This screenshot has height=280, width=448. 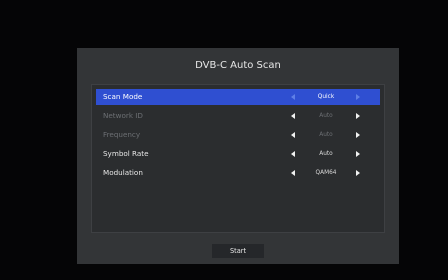 What do you see at coordinates (122, 134) in the screenshot?
I see `setting-label: Frequency` at bounding box center [122, 134].